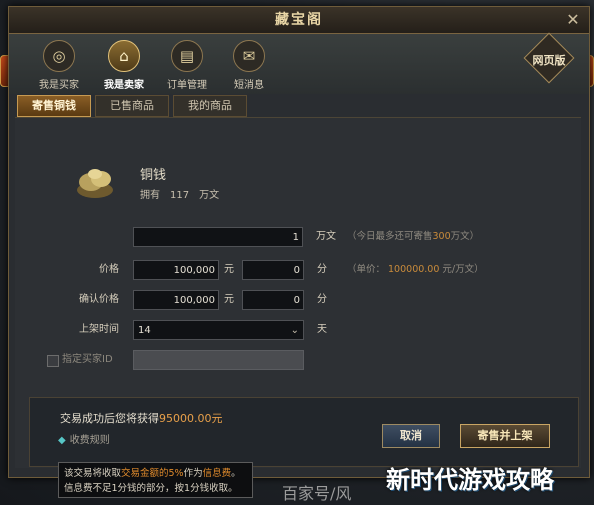  I want to click on owned-amount: 拥有 117 万文, so click(184, 193).